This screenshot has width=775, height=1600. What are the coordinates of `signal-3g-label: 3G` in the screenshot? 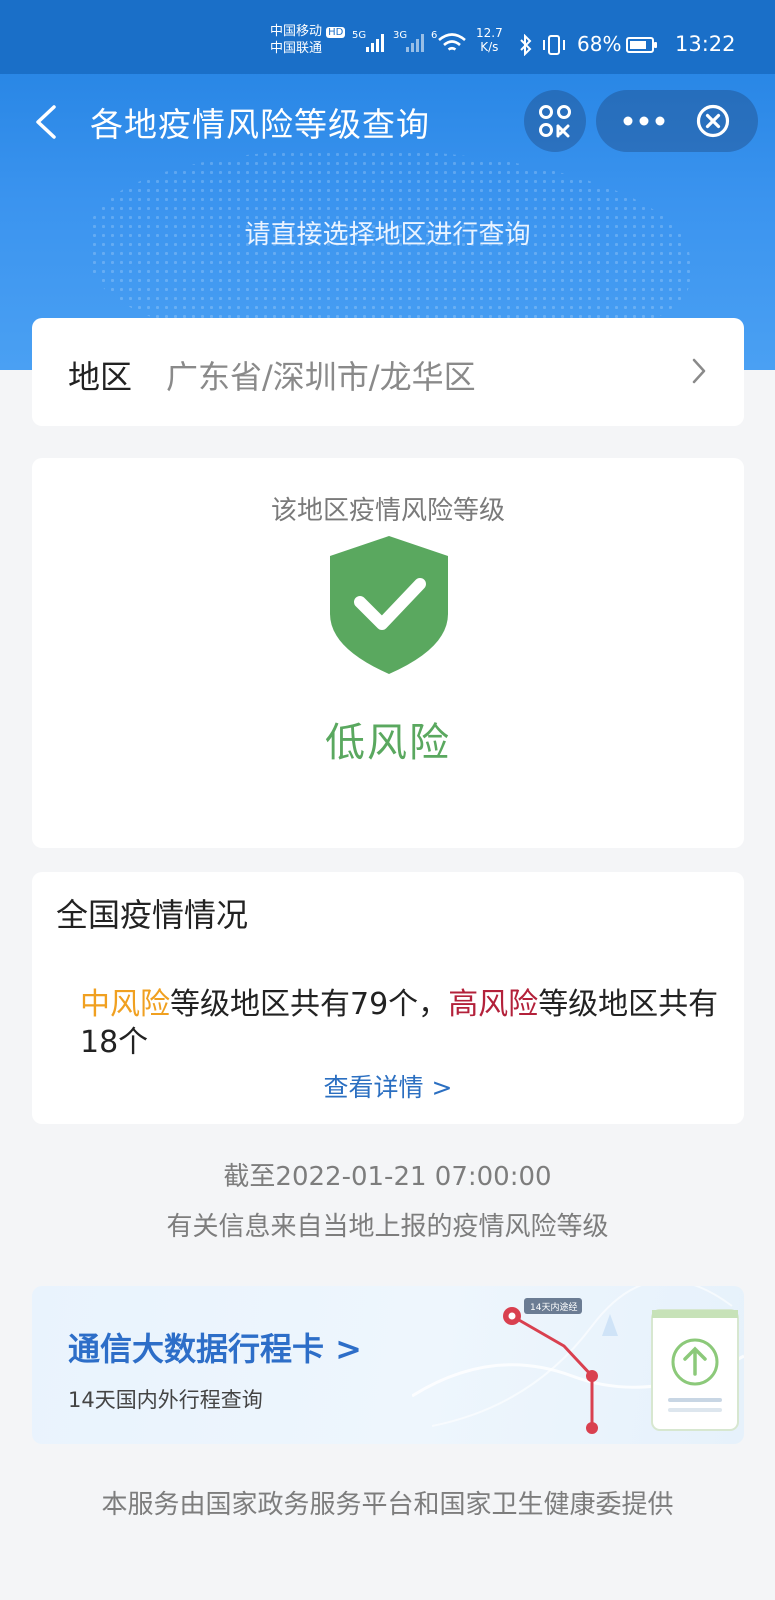 It's located at (400, 35).